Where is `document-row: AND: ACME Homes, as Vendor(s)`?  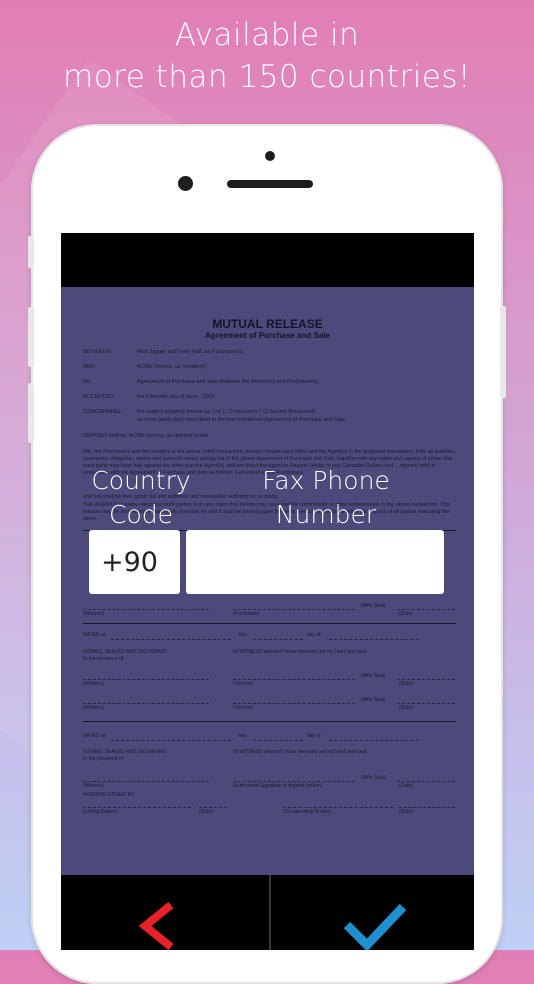 document-row: AND: ACME Homes, as Vendor(s) is located at coordinates (145, 367).